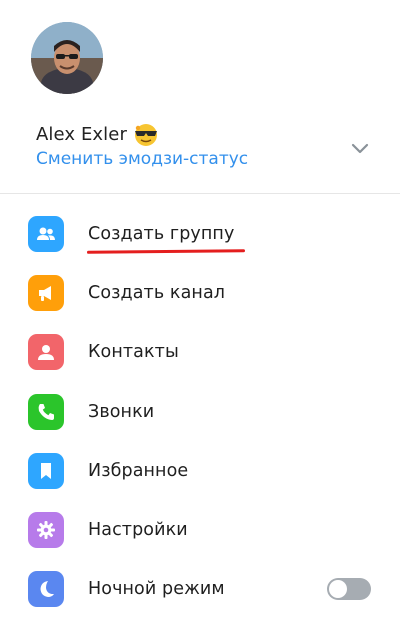  I want to click on menu-item-label: Звонки, so click(121, 411).